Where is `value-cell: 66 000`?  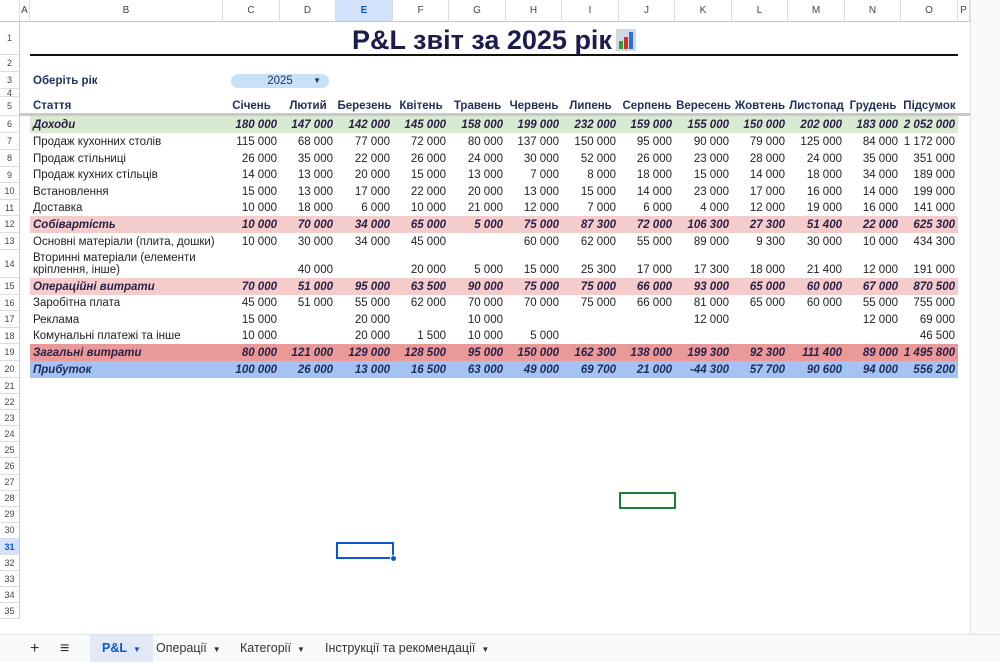 value-cell: 66 000 is located at coordinates (647, 303).